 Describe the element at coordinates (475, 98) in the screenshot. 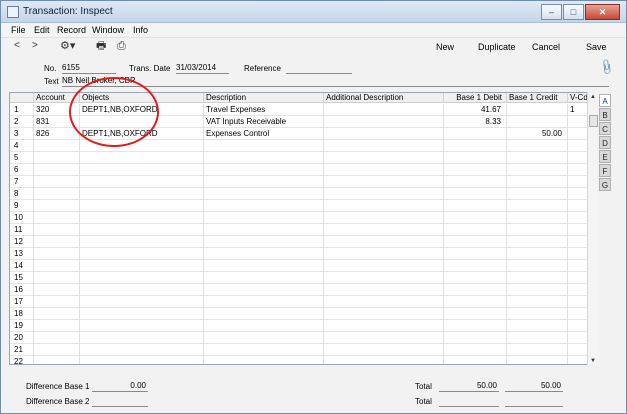

I see `col-base1-debit: Base 1 Debit` at that location.